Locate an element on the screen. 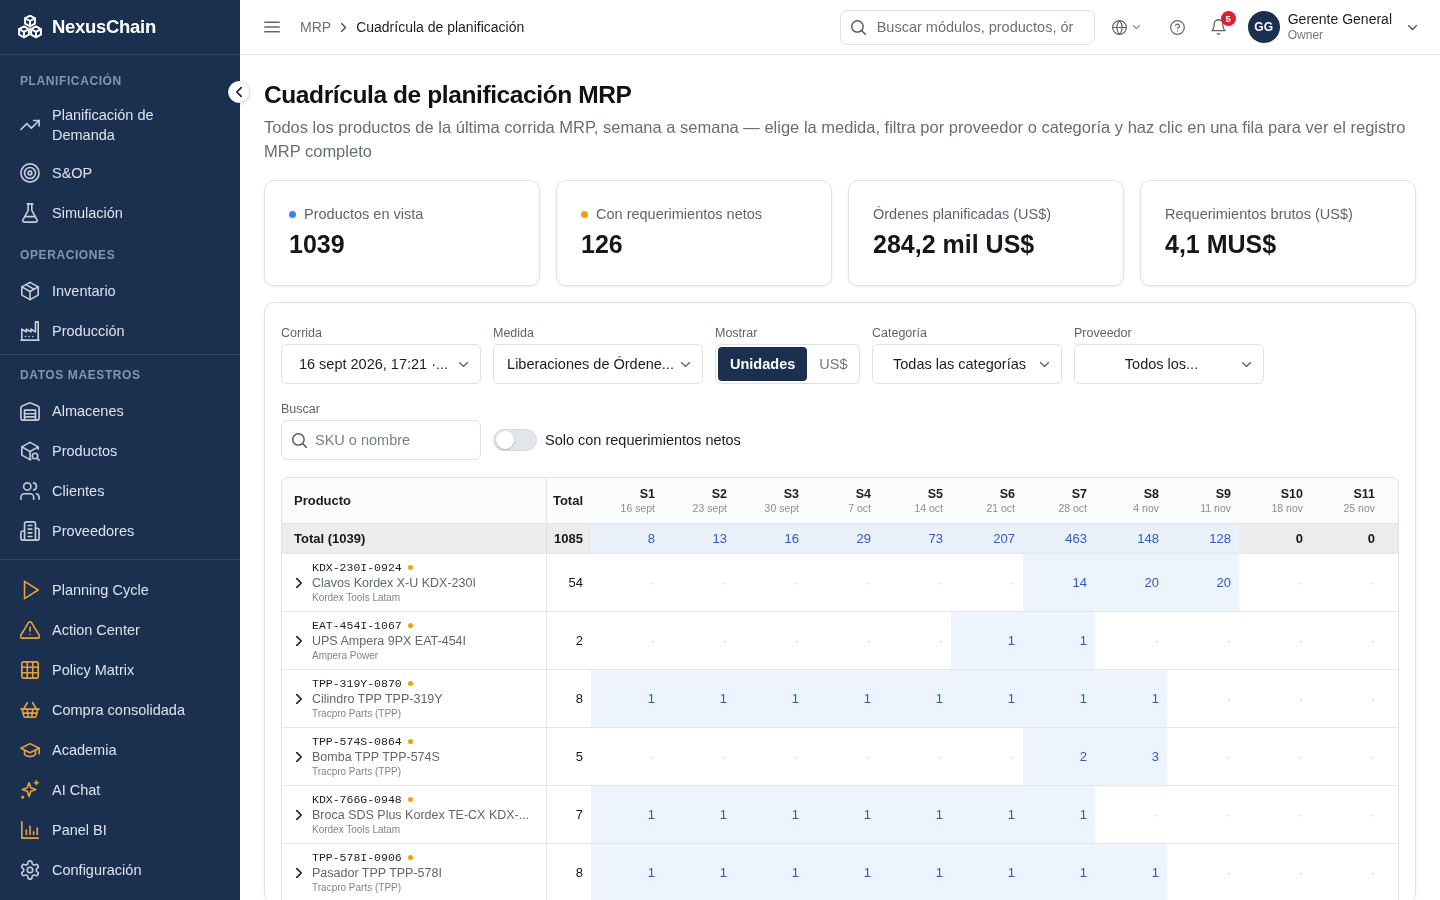  notifications-button is located at coordinates (1218, 27).